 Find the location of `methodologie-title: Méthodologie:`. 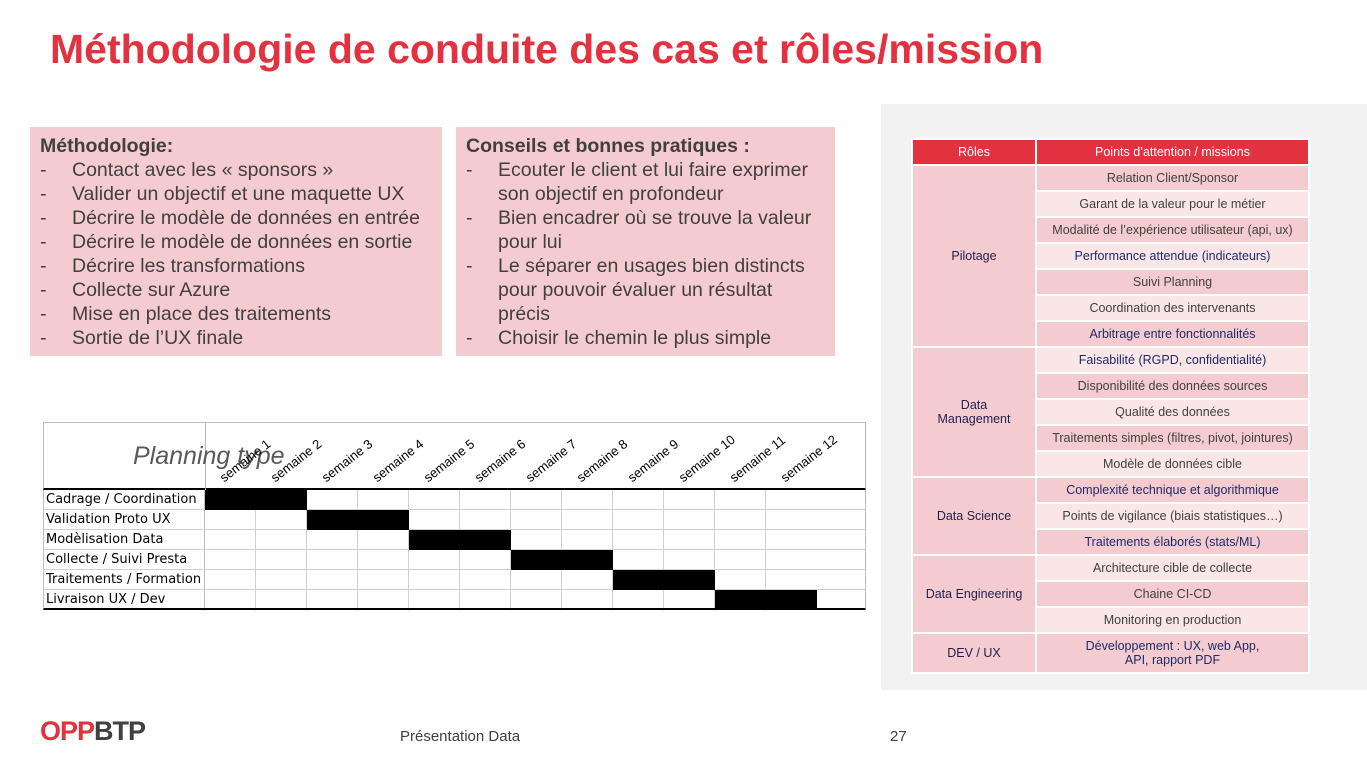

methodologie-title: Méthodologie: is located at coordinates (107, 146).